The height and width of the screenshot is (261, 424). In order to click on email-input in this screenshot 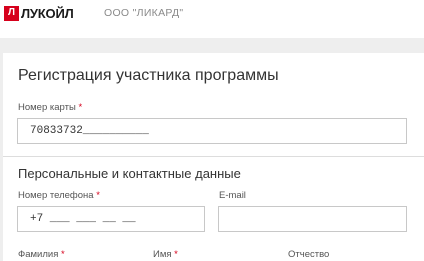, I will do `click(312, 219)`.